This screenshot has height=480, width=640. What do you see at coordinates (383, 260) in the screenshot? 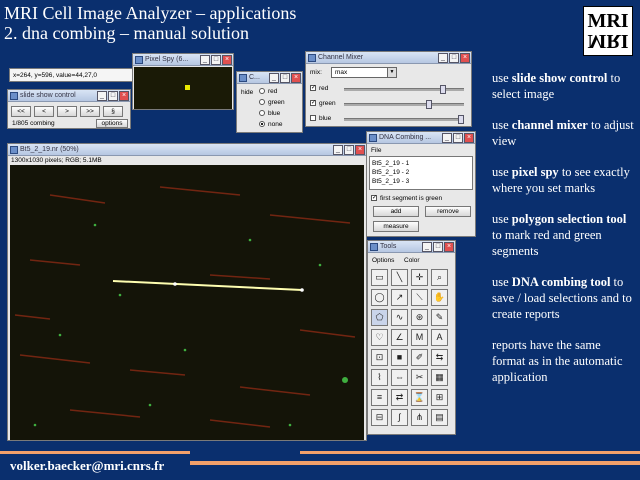
I see `options-menu: Options` at bounding box center [383, 260].